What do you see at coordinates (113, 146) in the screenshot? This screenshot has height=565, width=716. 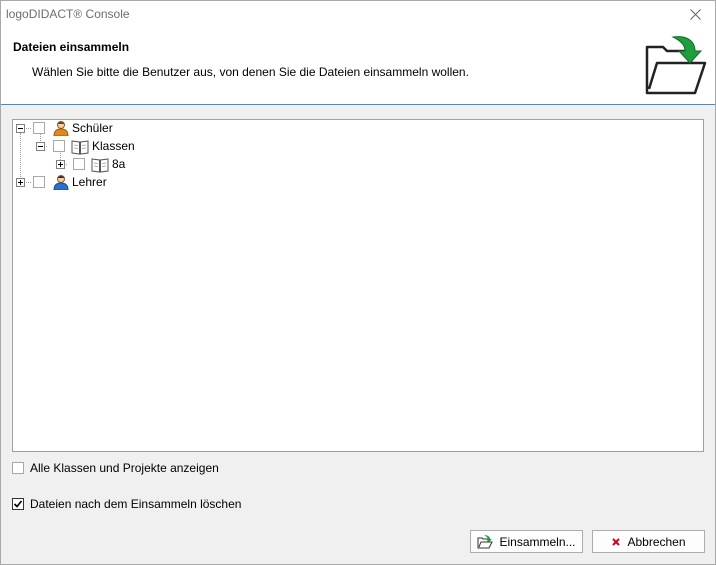 I see `tree-node-label: Klassen` at bounding box center [113, 146].